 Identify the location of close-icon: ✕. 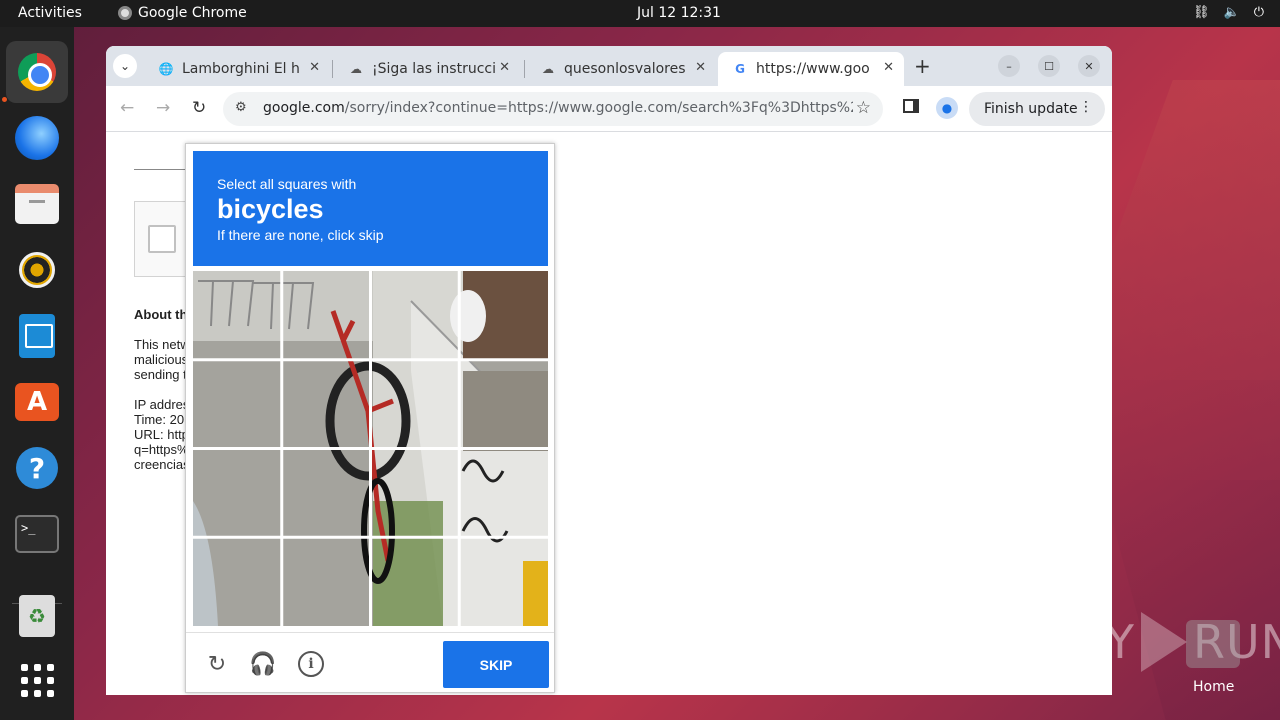
(1089, 66).